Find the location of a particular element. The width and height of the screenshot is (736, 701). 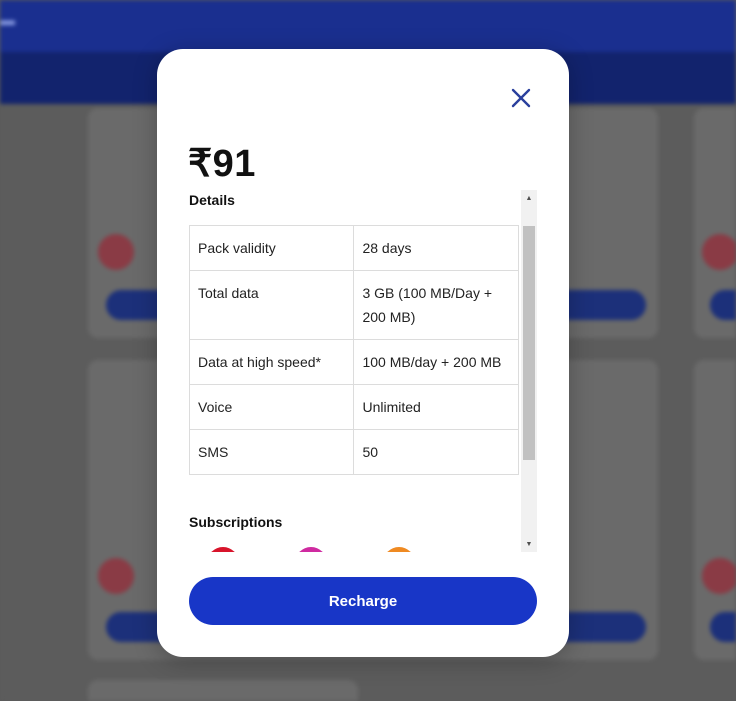

detail-label: Data at high speed* is located at coordinates (272, 362).